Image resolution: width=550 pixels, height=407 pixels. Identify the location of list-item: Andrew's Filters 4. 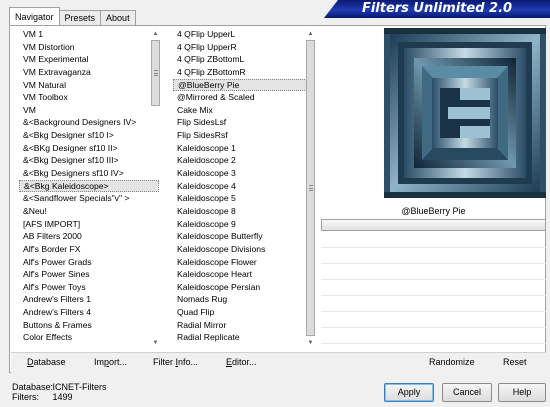
(89, 312).